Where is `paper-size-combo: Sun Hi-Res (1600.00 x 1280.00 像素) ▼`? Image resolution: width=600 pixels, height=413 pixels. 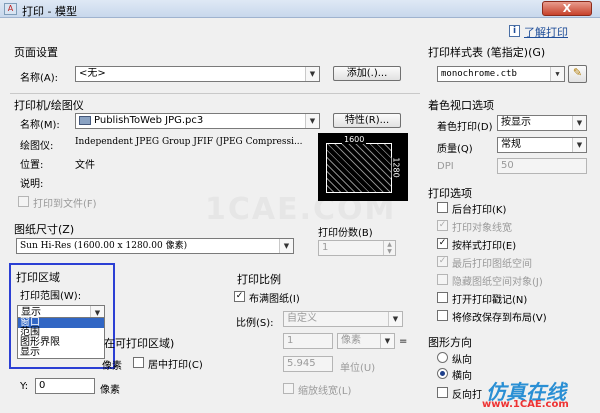 paper-size-combo: Sun Hi-Res (1600.00 x 1280.00 像素) ▼ is located at coordinates (155, 246).